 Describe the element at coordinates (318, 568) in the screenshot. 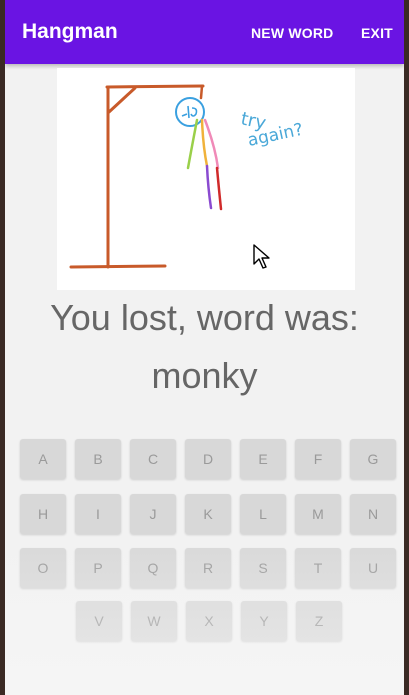

I see `key-t: T` at that location.